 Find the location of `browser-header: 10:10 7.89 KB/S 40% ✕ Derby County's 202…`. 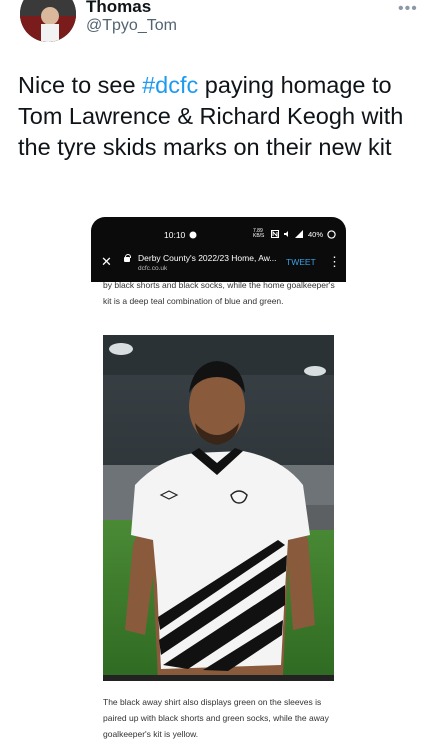

browser-header: 10:10 7.89 KB/S 40% ✕ Derby County's 202… is located at coordinates (218, 249).